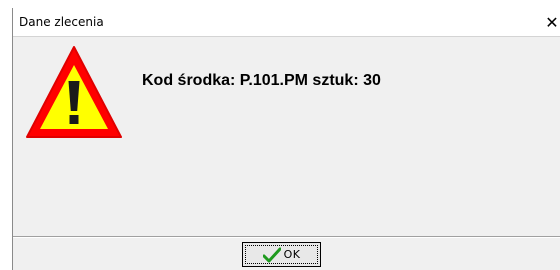 The width and height of the screenshot is (560, 270). I want to click on ok-button: OK, so click(281, 254).